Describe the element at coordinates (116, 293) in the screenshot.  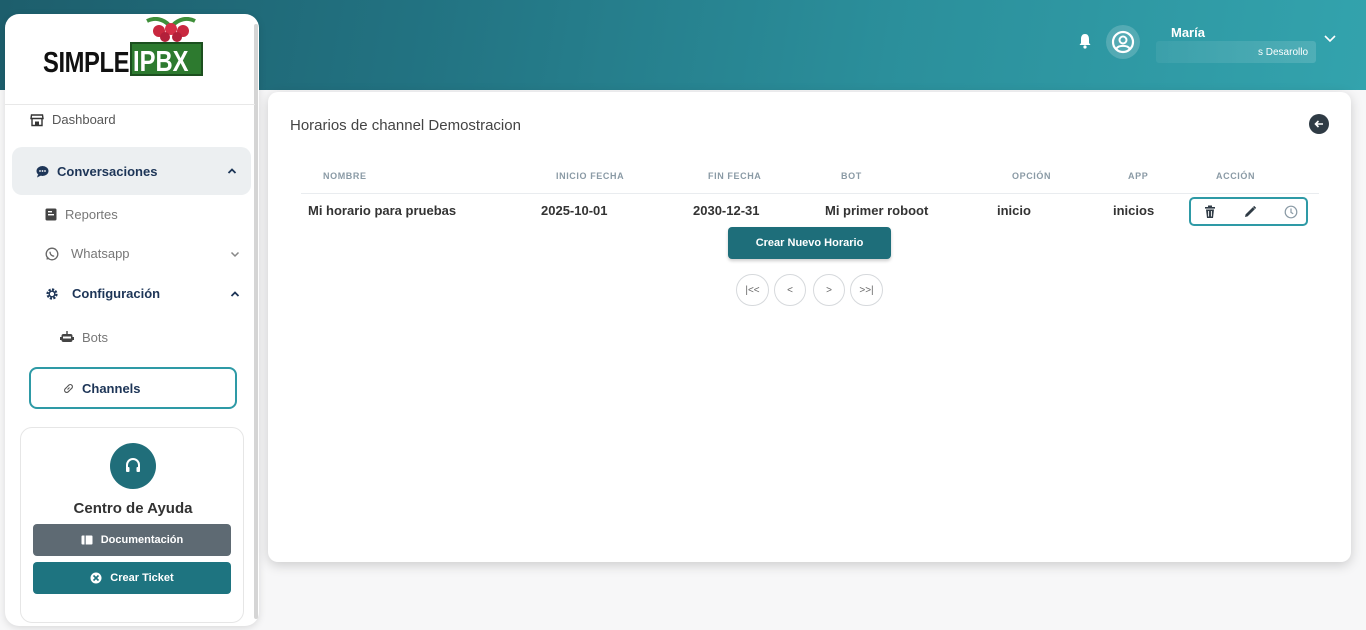
I see `sidebar-item-label: Configuración` at that location.